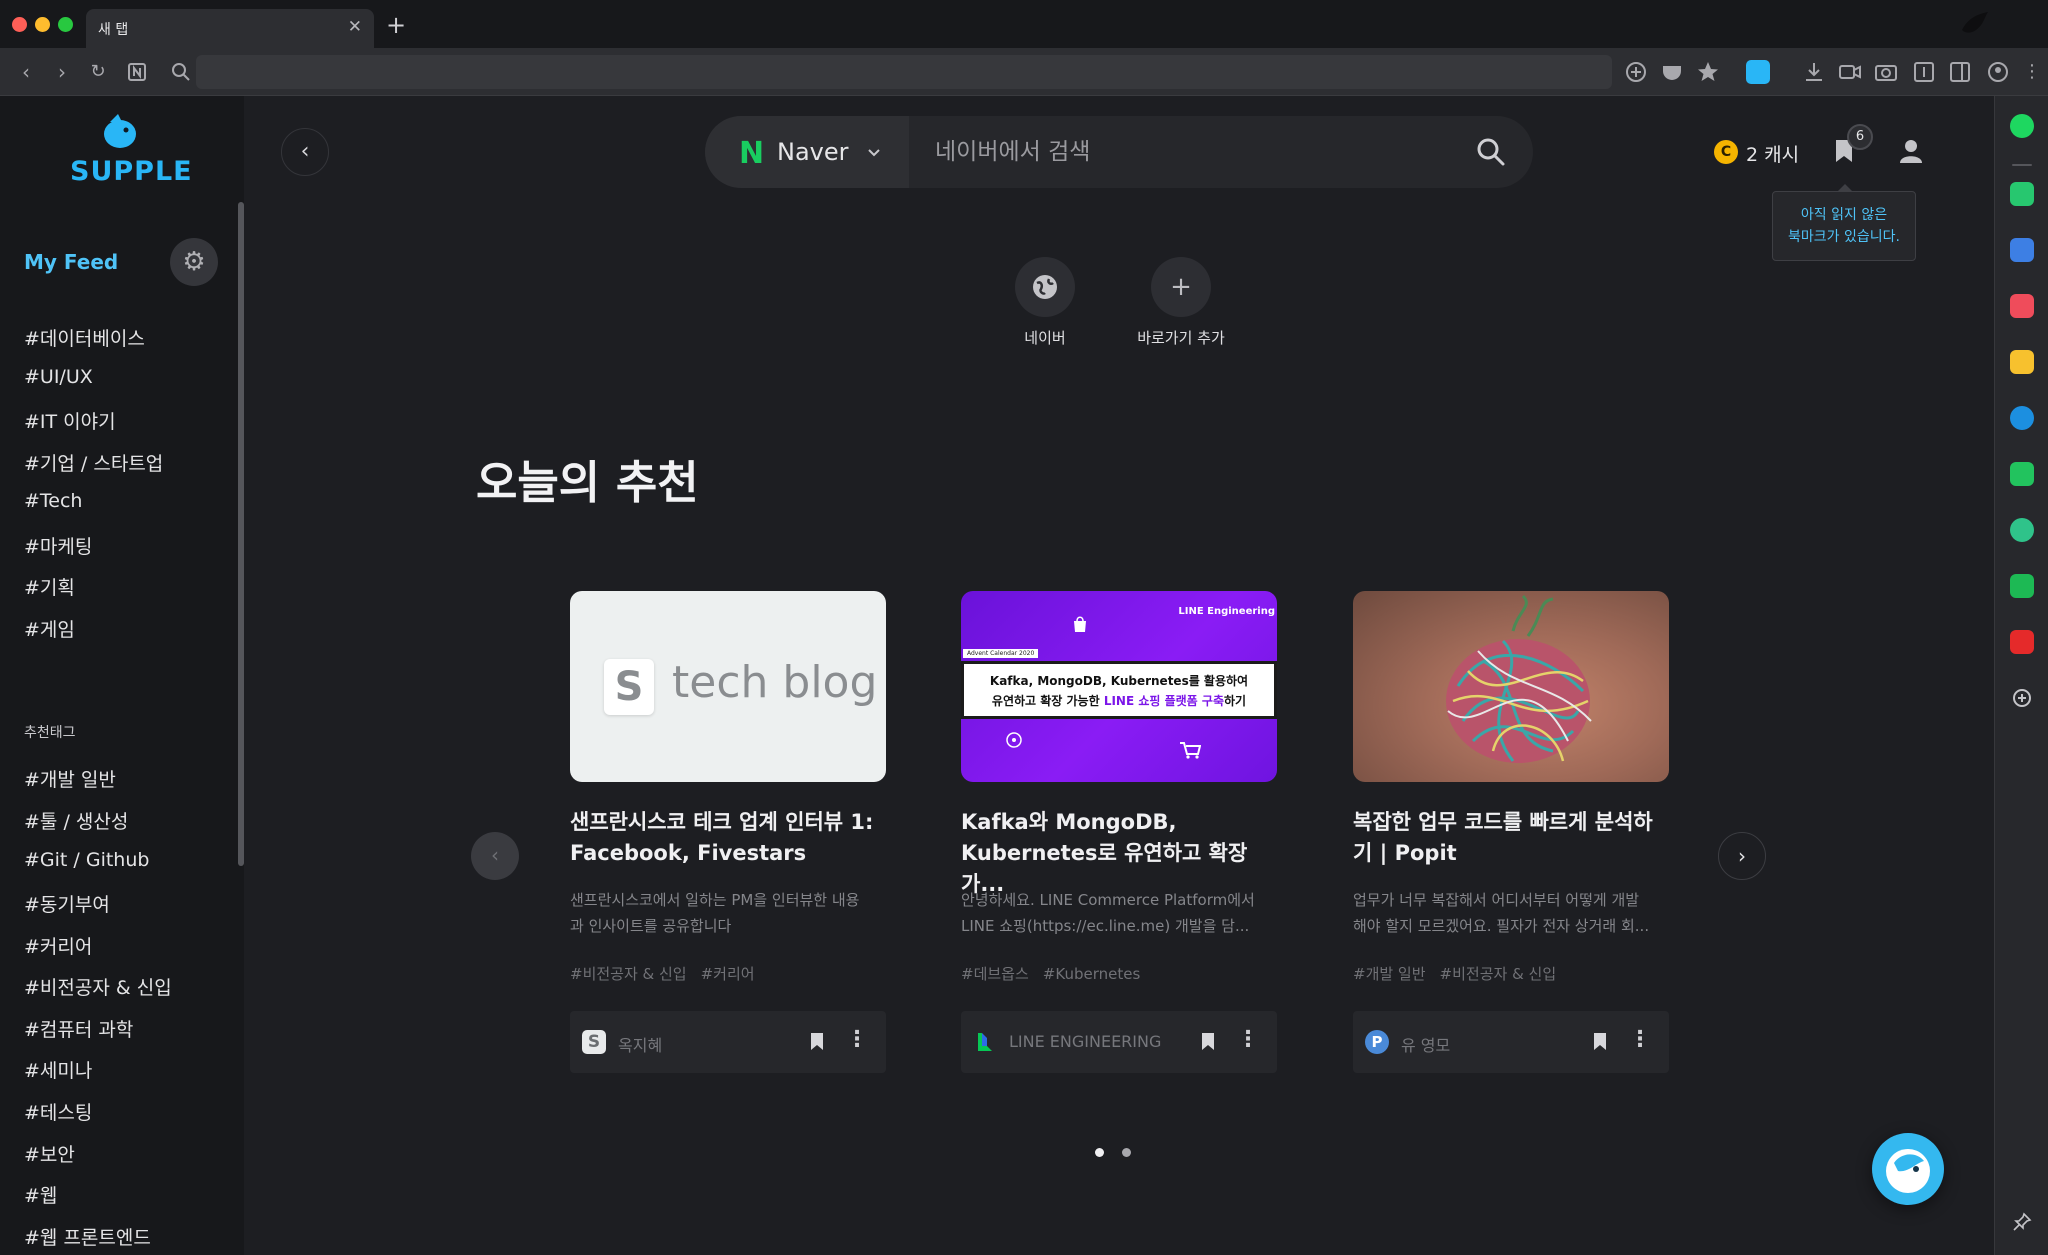  I want to click on article-thumbnail, so click(1511, 686).